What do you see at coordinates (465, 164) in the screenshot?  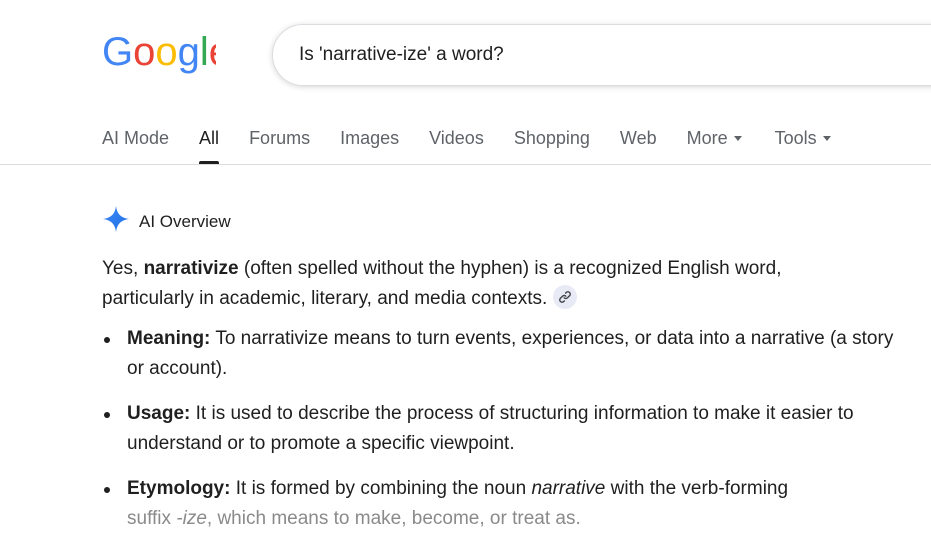 I see `tabs-divider` at bounding box center [465, 164].